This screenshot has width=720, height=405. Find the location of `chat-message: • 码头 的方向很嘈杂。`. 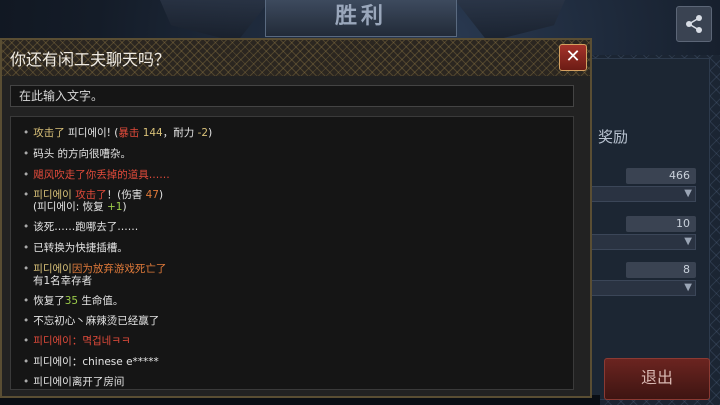

chat-message: • 码头 的方向很嘈杂。 is located at coordinates (77, 154).